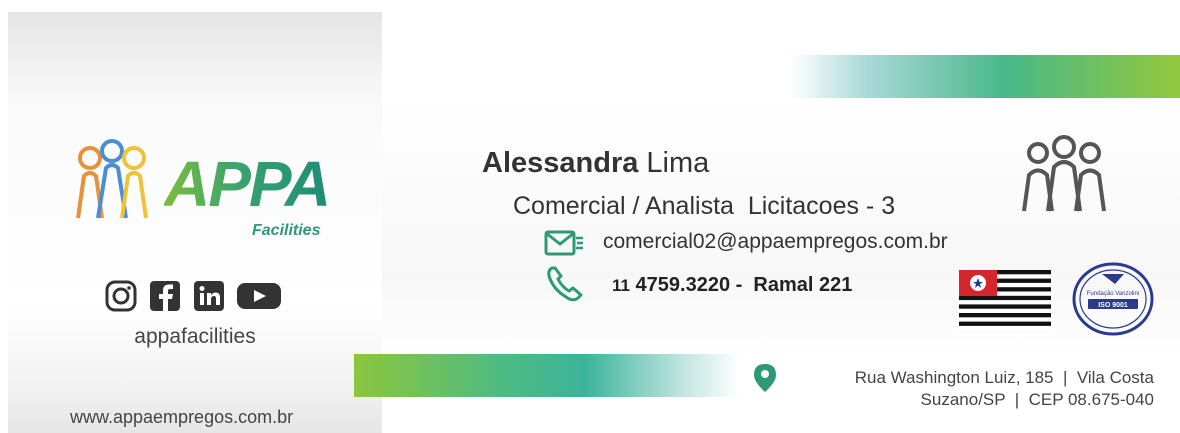 The width and height of the screenshot is (1180, 433). What do you see at coordinates (1005, 300) in the screenshot?
I see `sao-paulo-flag-icon` at bounding box center [1005, 300].